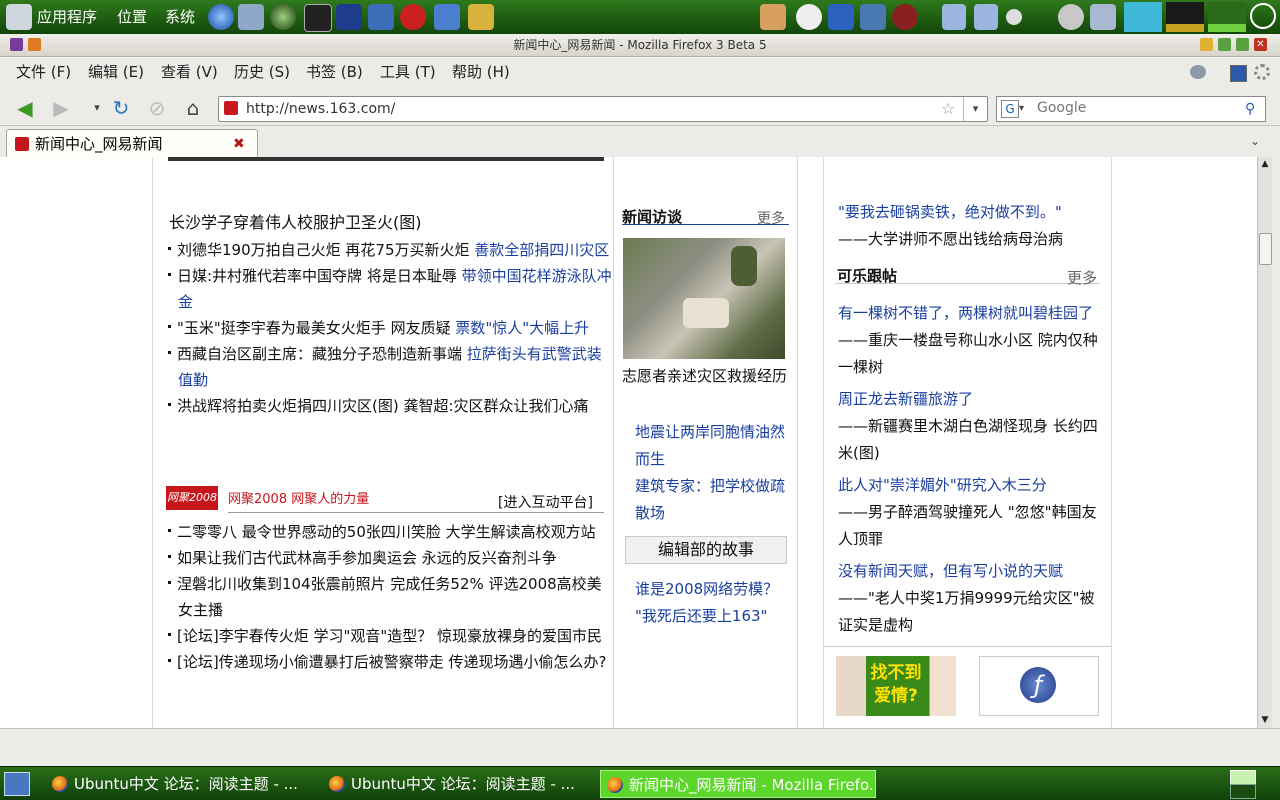 Image resolution: width=1280 pixels, height=800 pixels. What do you see at coordinates (67, 17) in the screenshot?
I see `applications-menu: 应用程序` at bounding box center [67, 17].